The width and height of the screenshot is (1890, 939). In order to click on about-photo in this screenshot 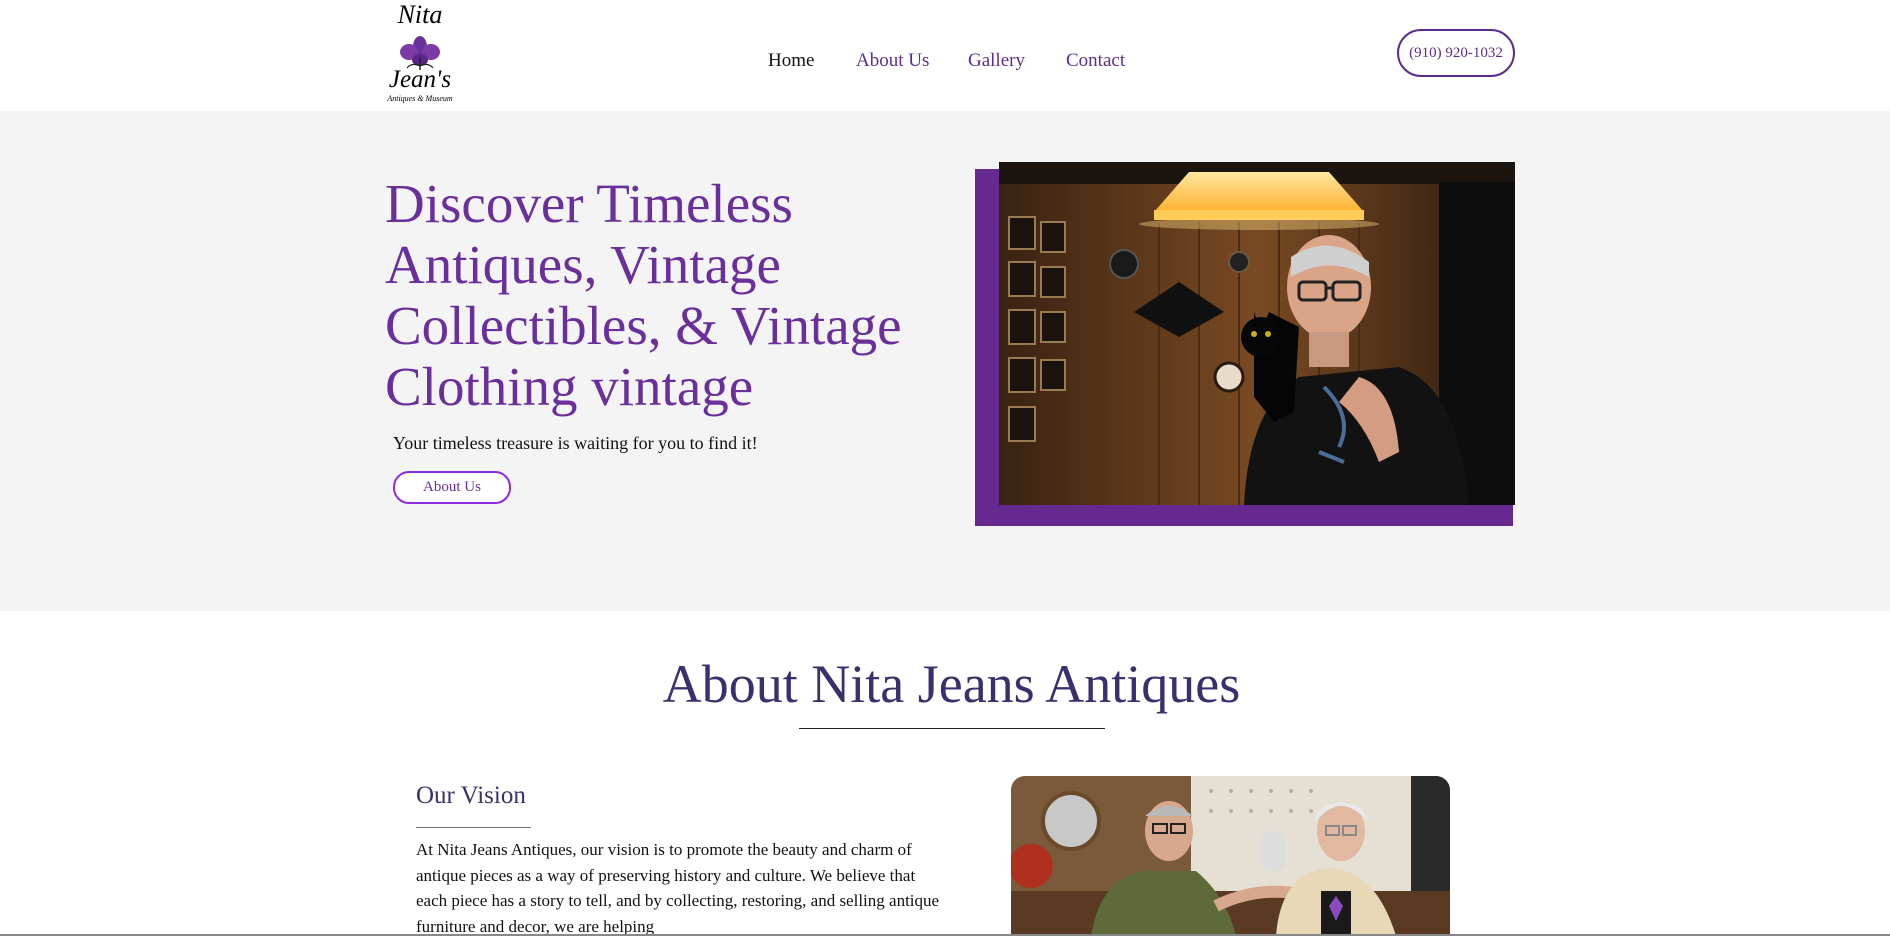, I will do `click(1230, 856)`.